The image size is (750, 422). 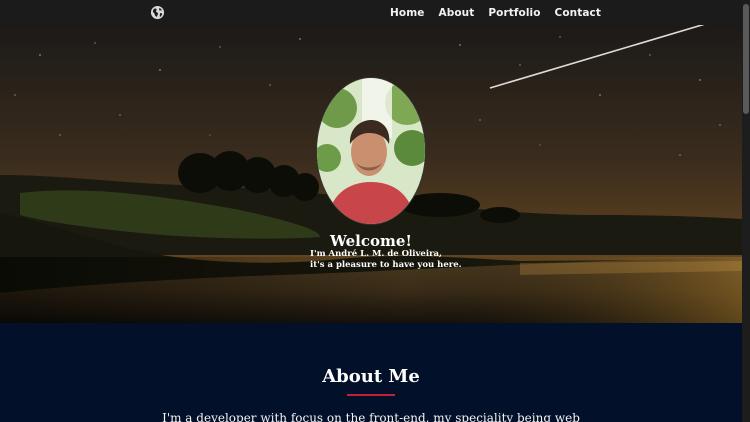 What do you see at coordinates (371, 12) in the screenshot?
I see `navbar: Home About Portfolio Contact` at bounding box center [371, 12].